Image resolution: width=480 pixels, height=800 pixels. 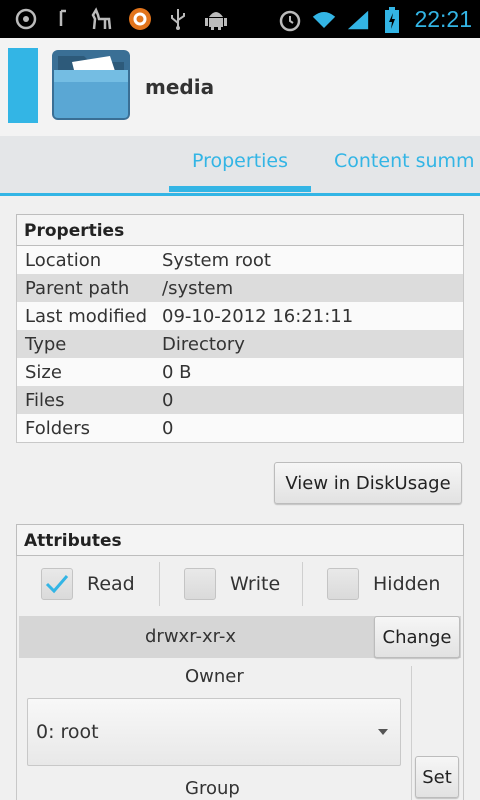 I want to click on view-in-diskusage-button: View in DiskUsage, so click(x=368, y=483).